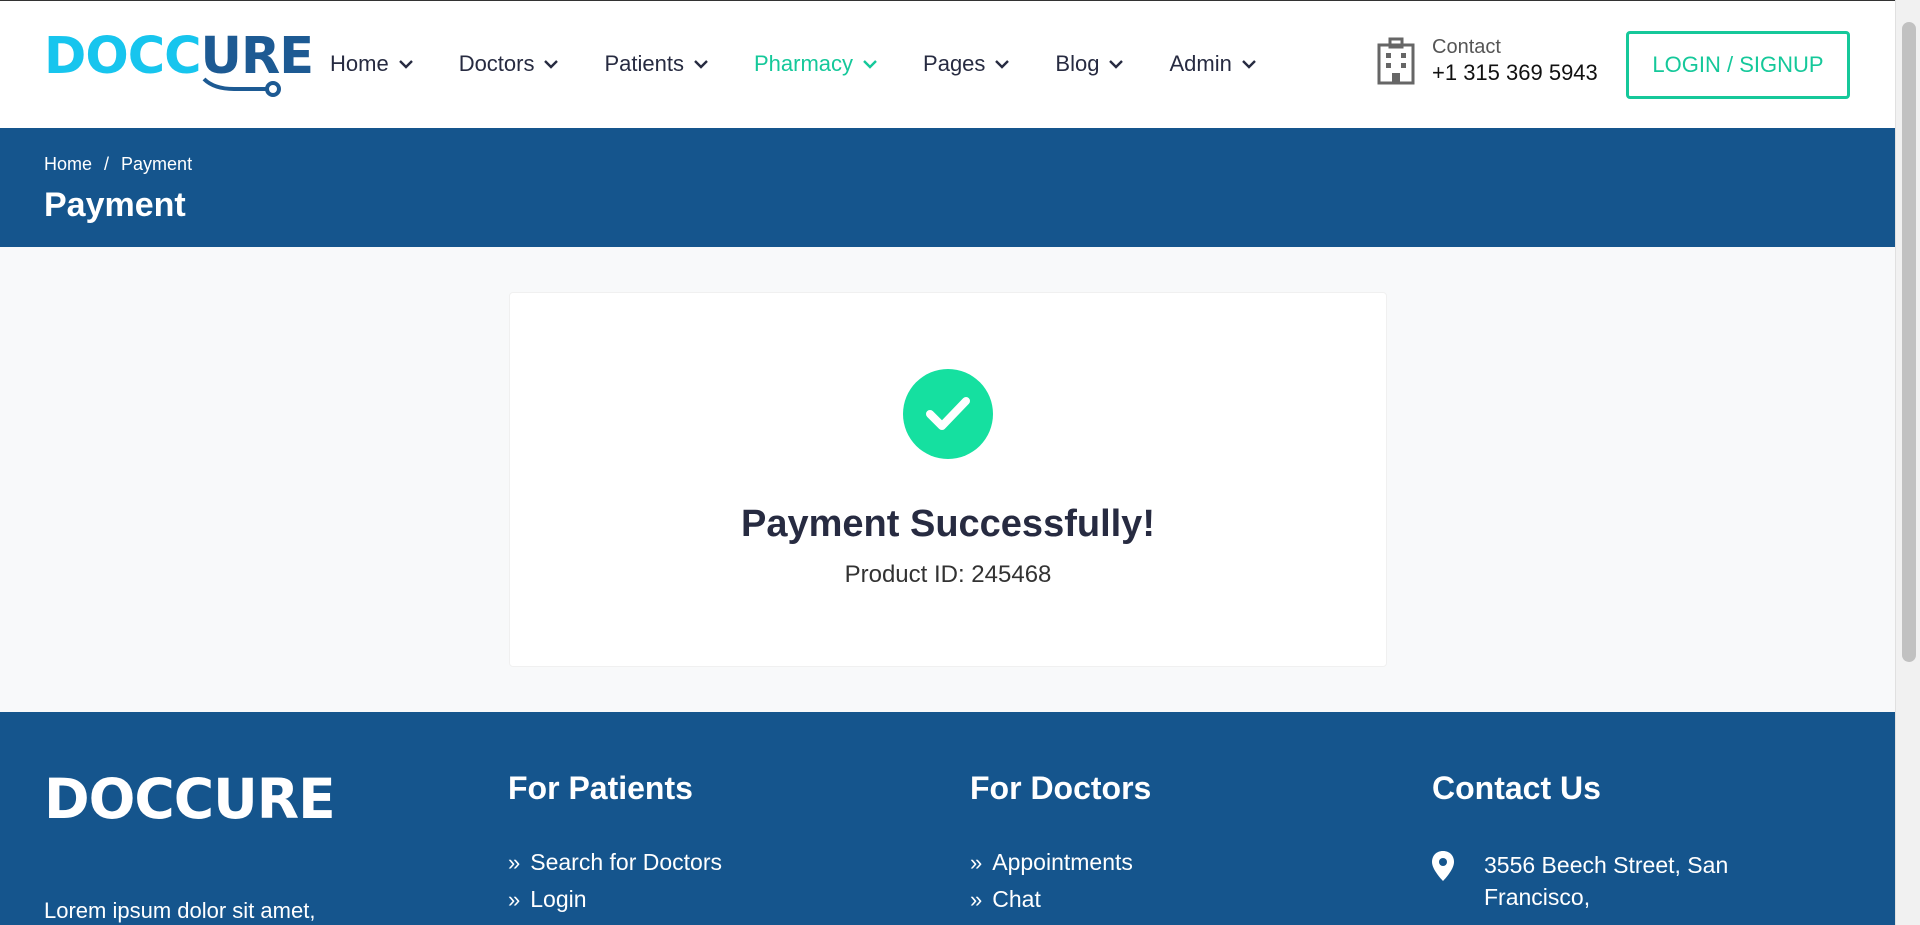 The height and width of the screenshot is (925, 1920). What do you see at coordinates (1738, 65) in the screenshot?
I see `login-signup-button: LOGIN / SIGNUP` at bounding box center [1738, 65].